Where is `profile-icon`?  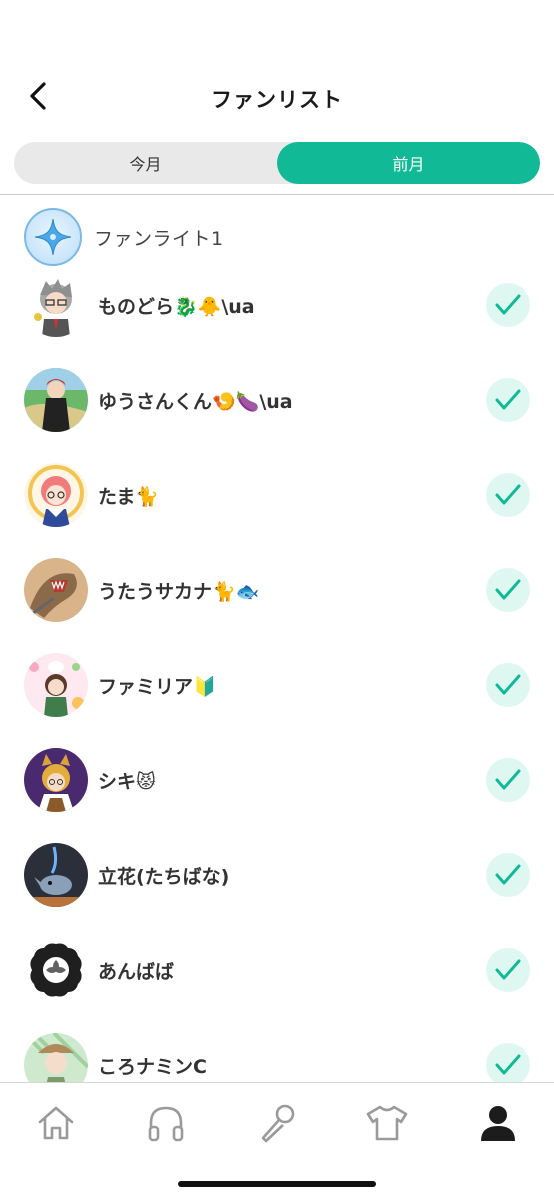 profile-icon is located at coordinates (498, 1123).